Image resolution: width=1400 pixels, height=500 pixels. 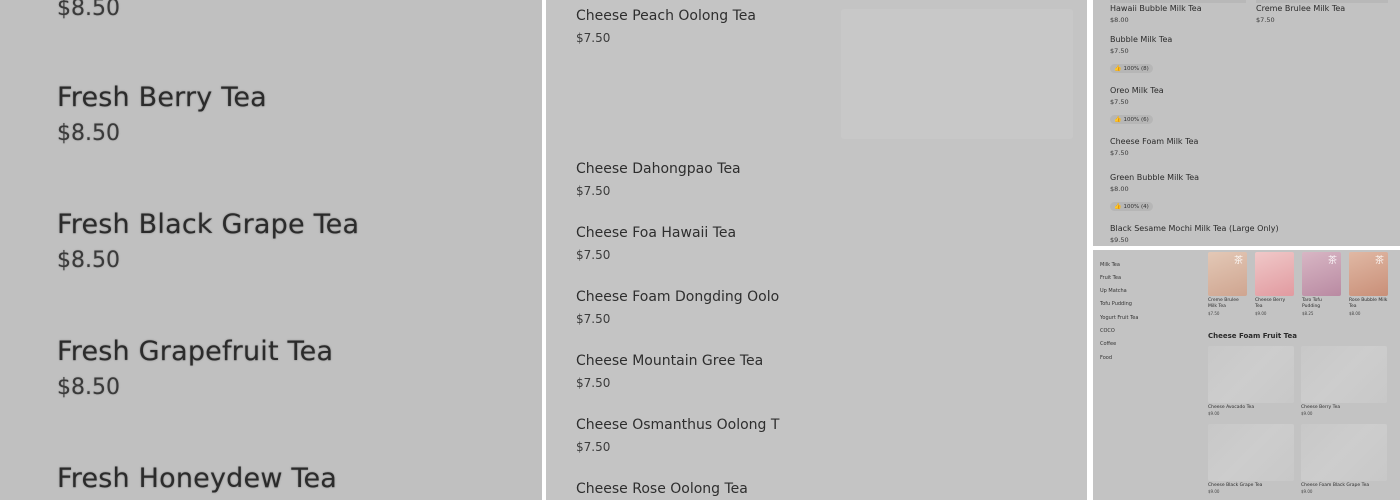 What do you see at coordinates (162, 97) in the screenshot?
I see `item-name: Fresh Berry Tea` at bounding box center [162, 97].